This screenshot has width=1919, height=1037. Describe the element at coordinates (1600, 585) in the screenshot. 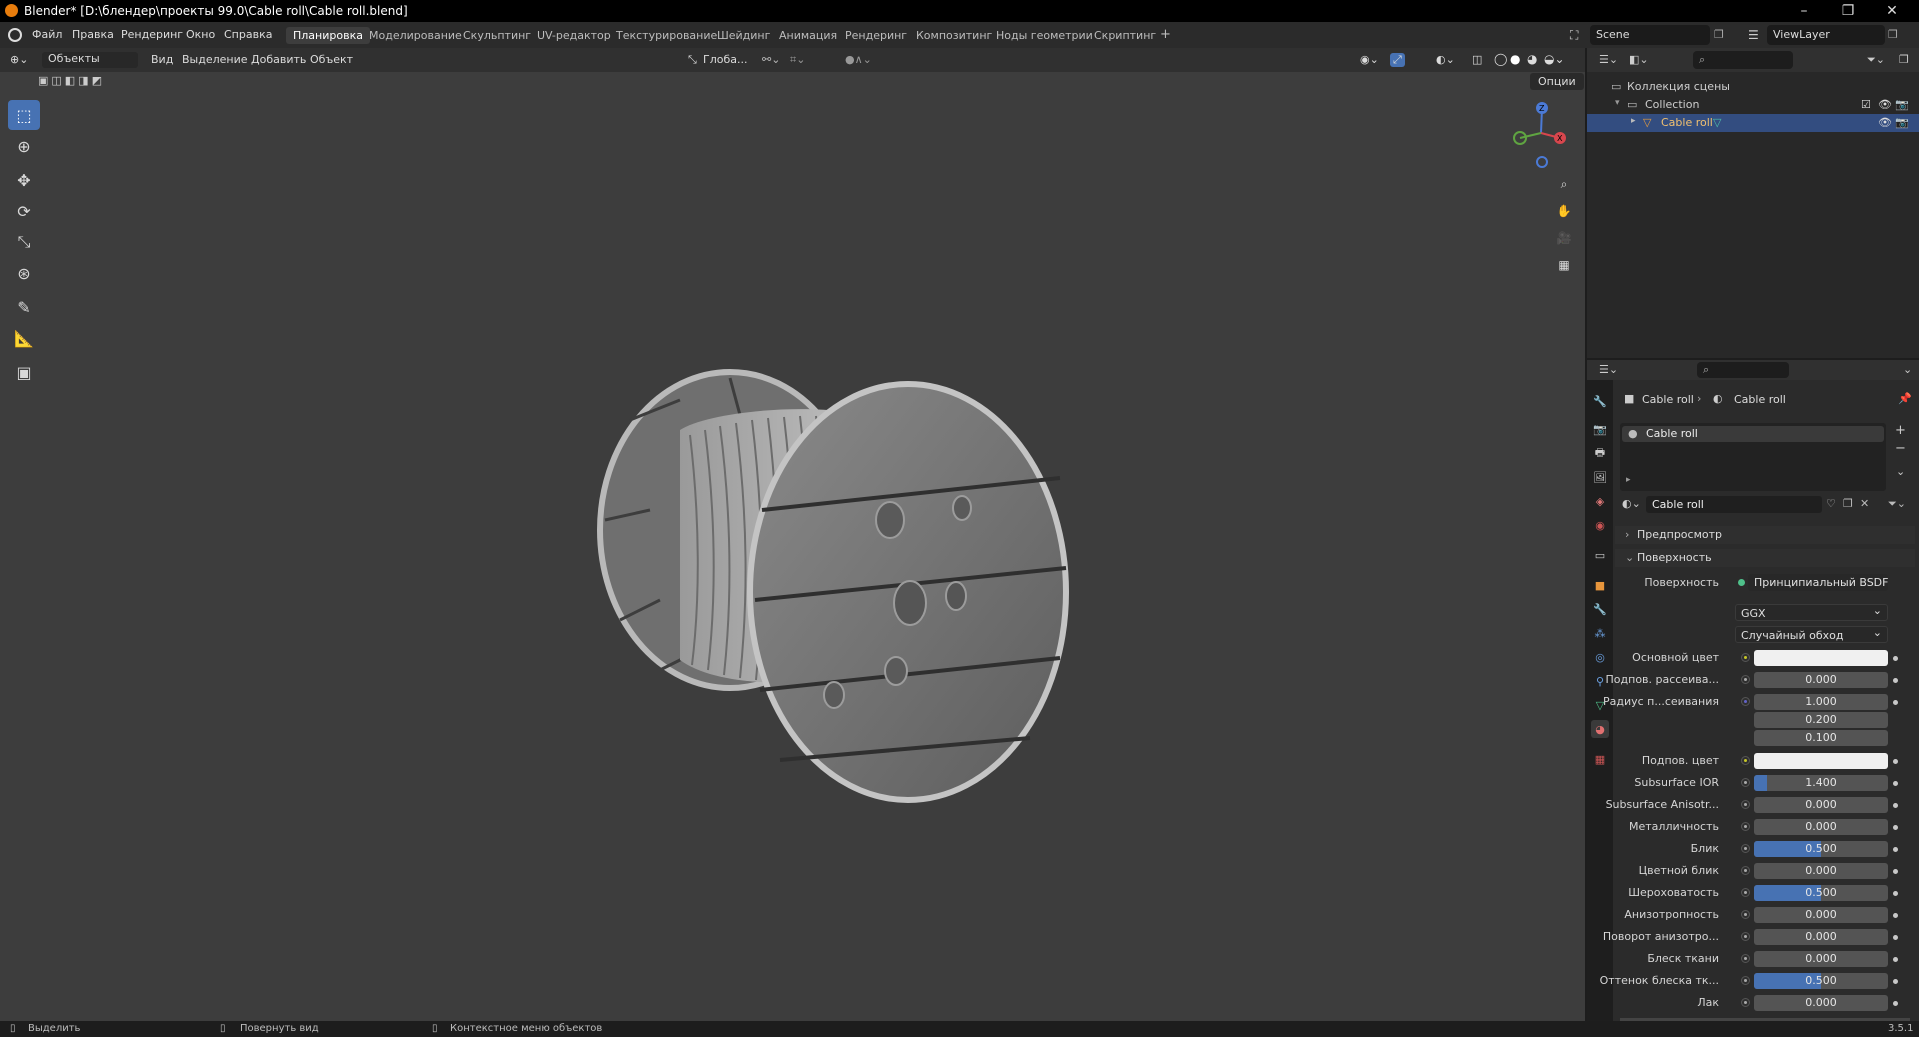

I see `object-tab-icon: ■` at that location.